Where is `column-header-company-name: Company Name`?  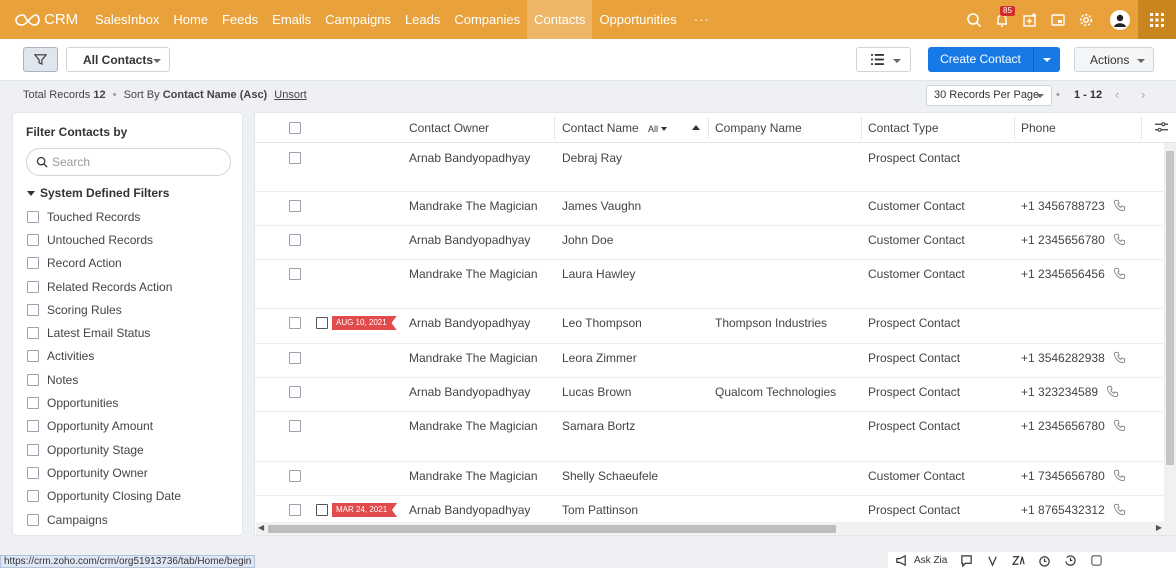 column-header-company-name: Company Name is located at coordinates (758, 128).